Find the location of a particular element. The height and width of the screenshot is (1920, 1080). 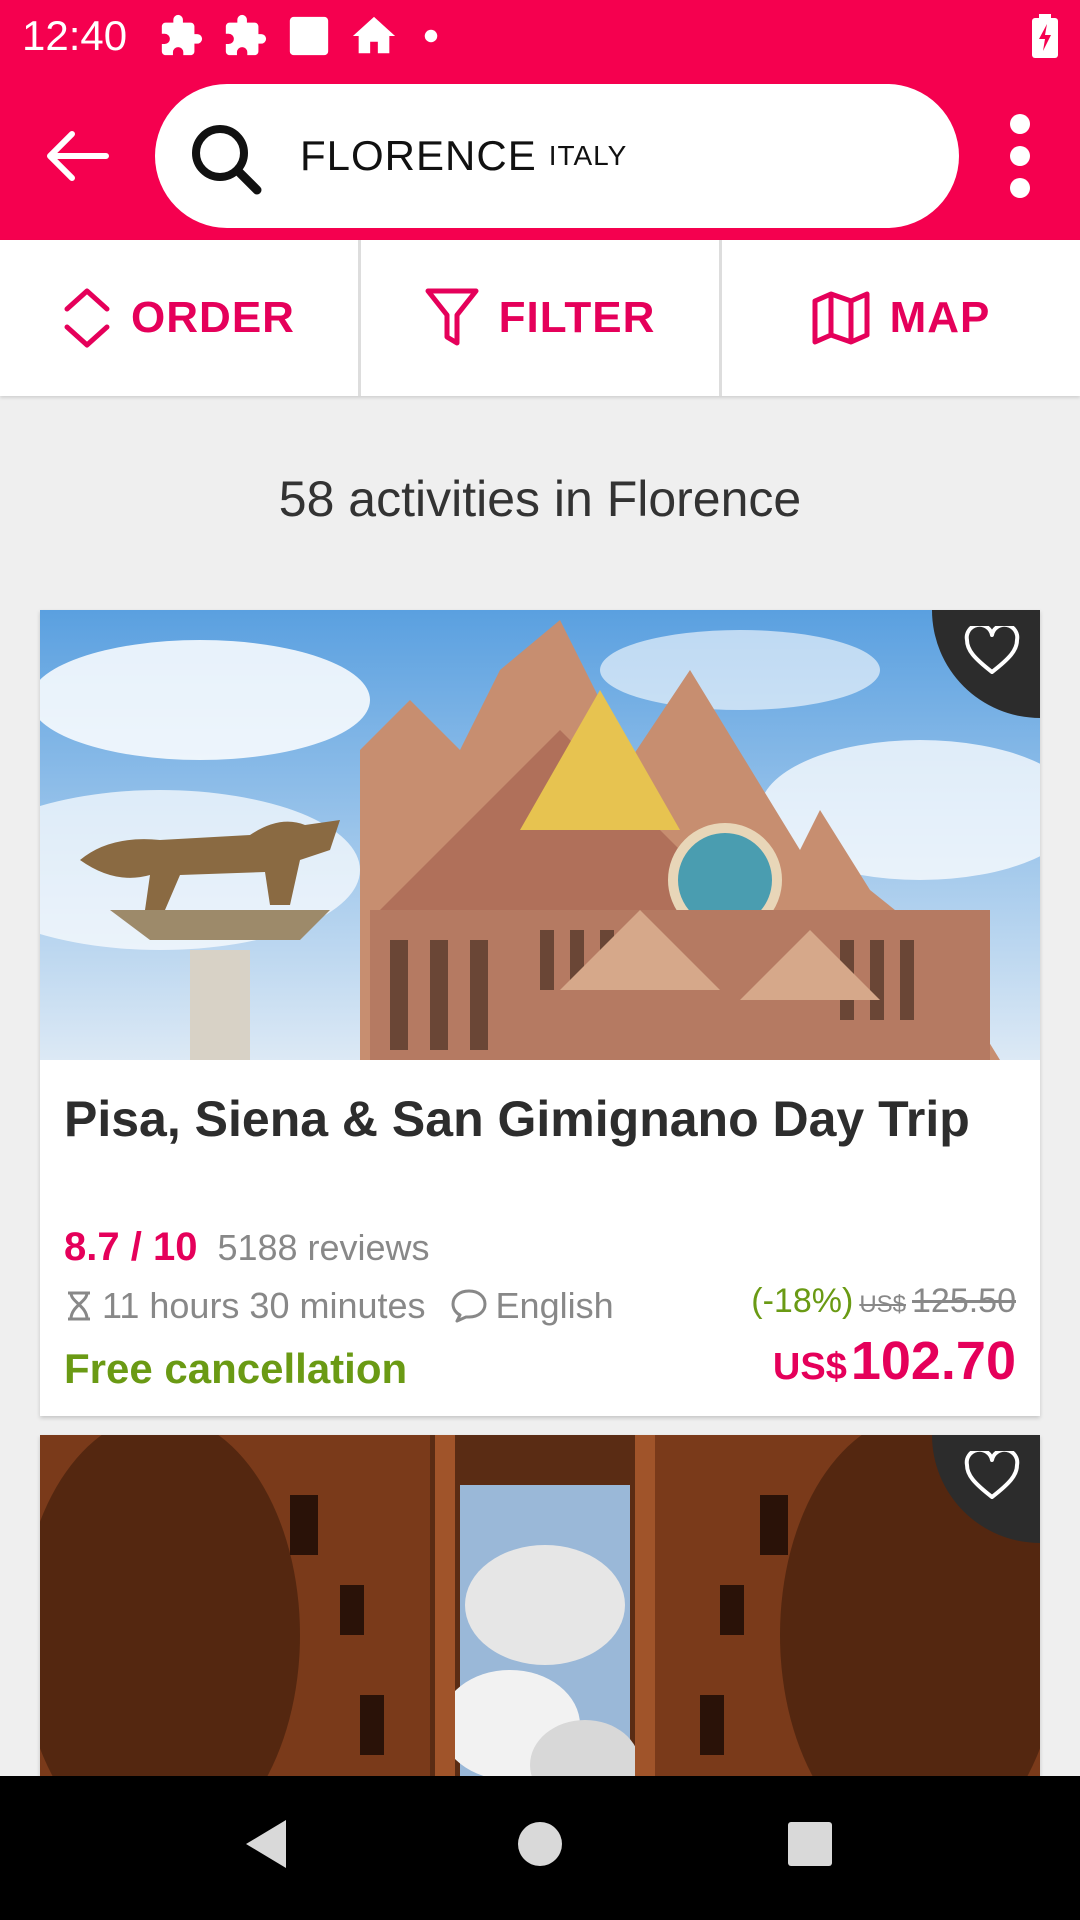

activity-meta: 11 hours 30 minutes English is located at coordinates (339, 1306).